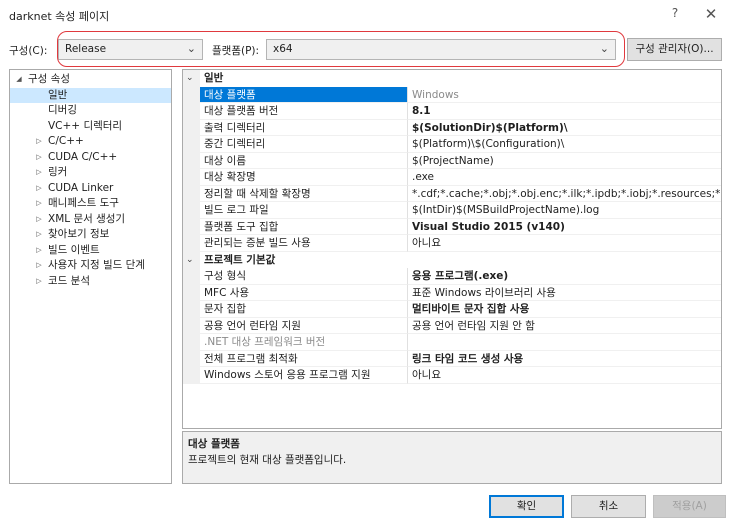 The width and height of the screenshot is (729, 524). Describe the element at coordinates (341, 49) in the screenshot. I see `highlight-annotation` at that location.